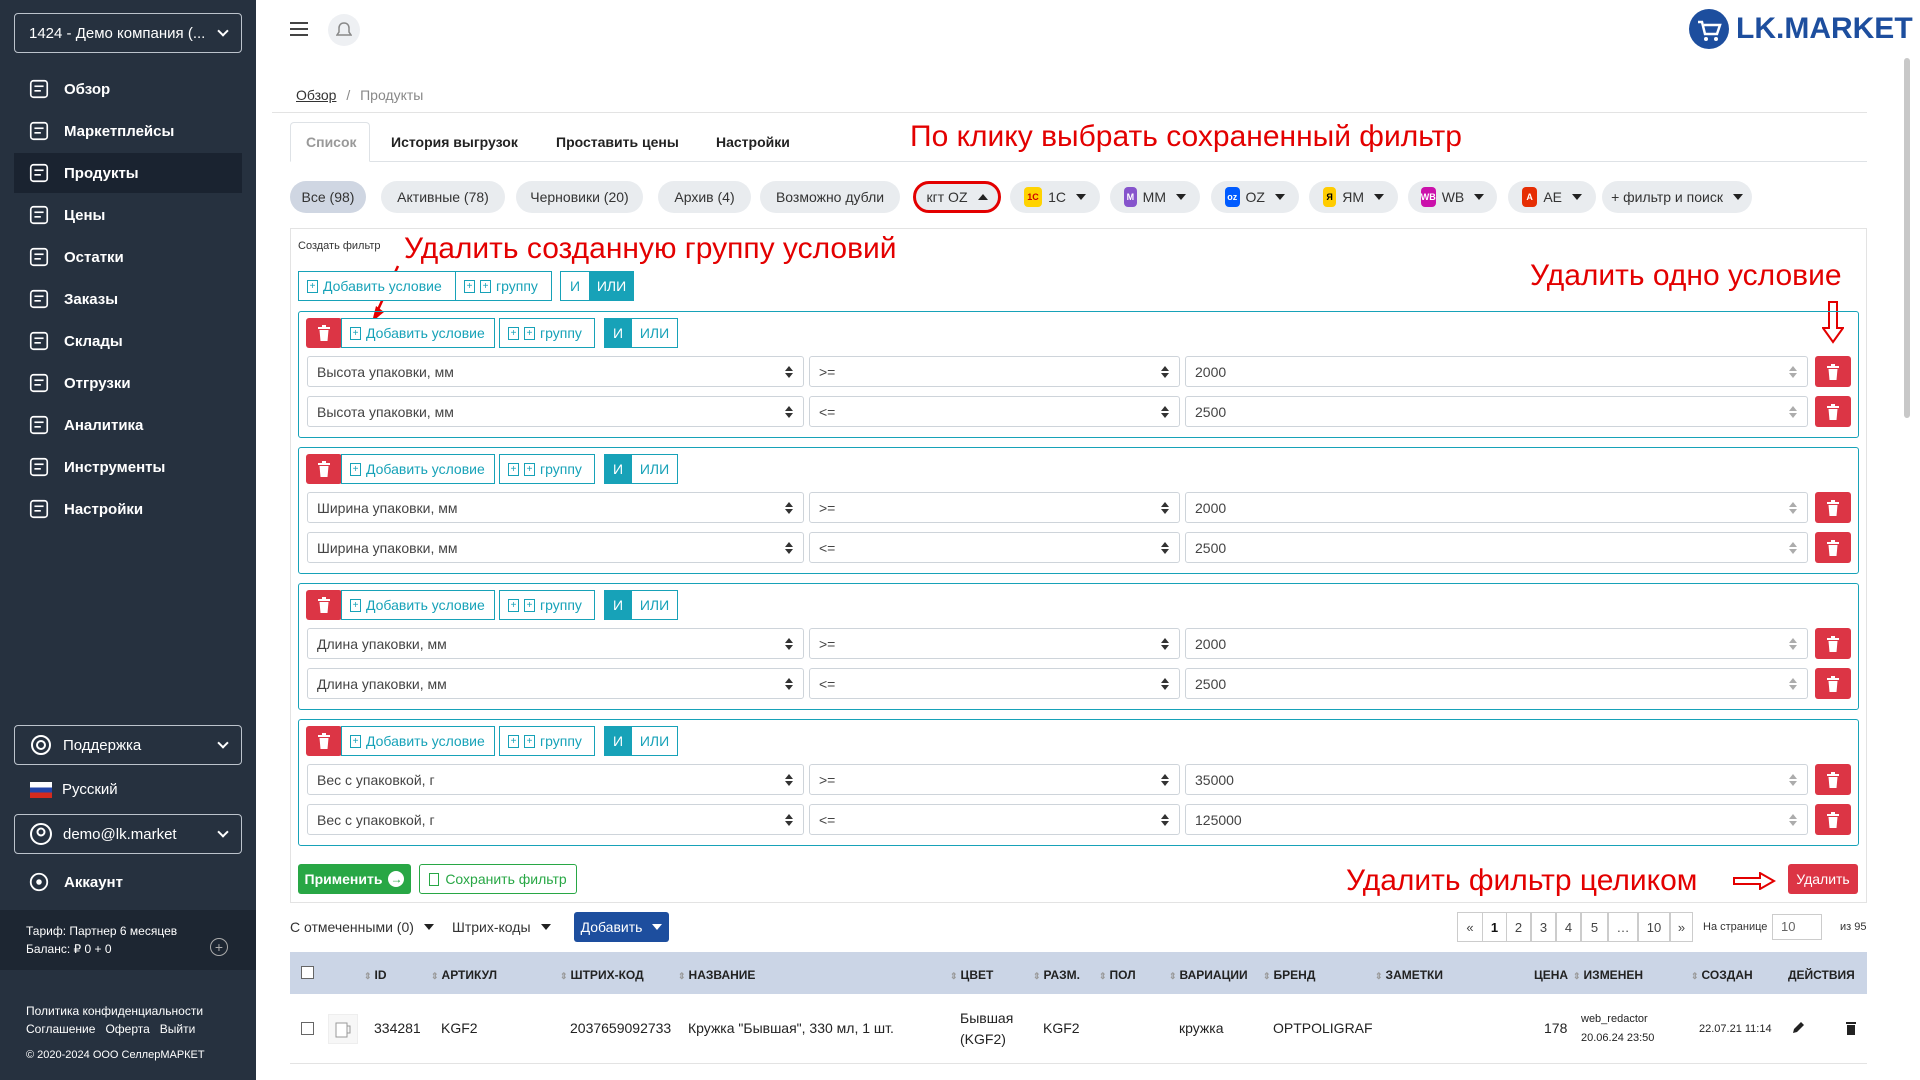 This screenshot has width=1920, height=1080. Describe the element at coordinates (128, 509) in the screenshot. I see `sidebar-item-10: Настройки` at that location.